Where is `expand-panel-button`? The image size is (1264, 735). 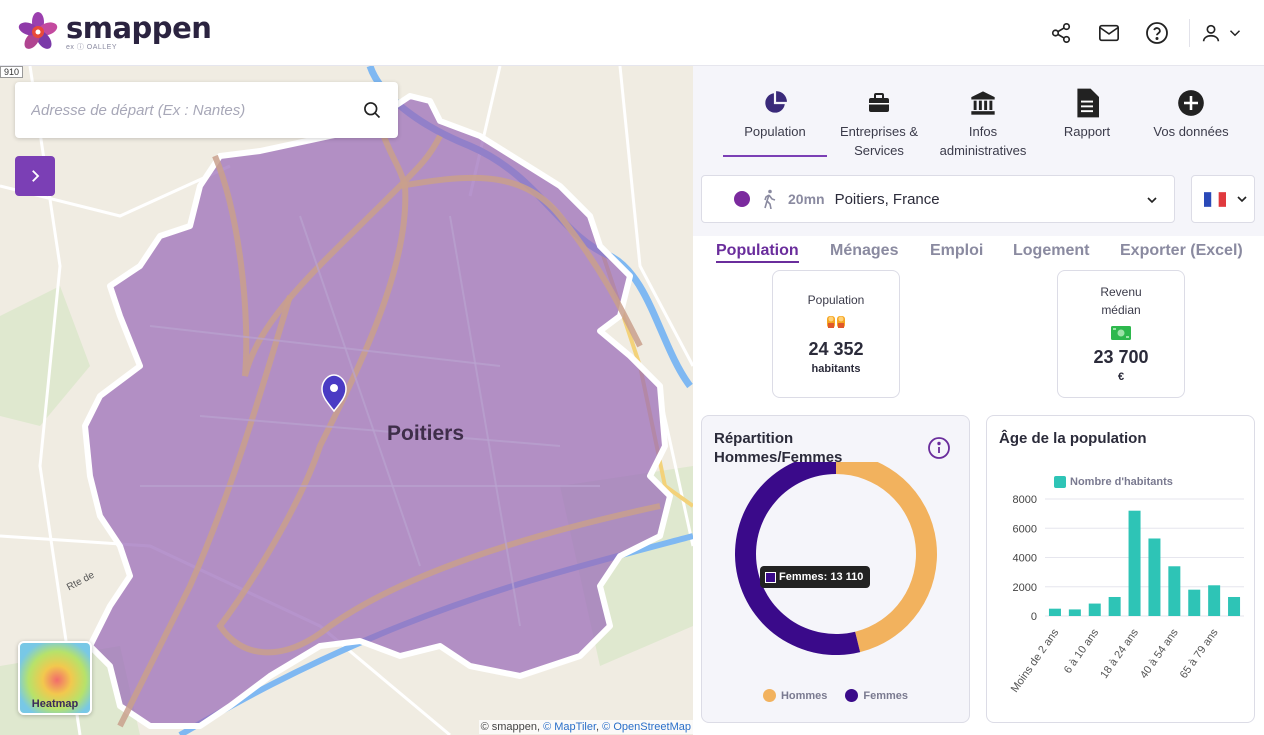 expand-panel-button is located at coordinates (35, 176).